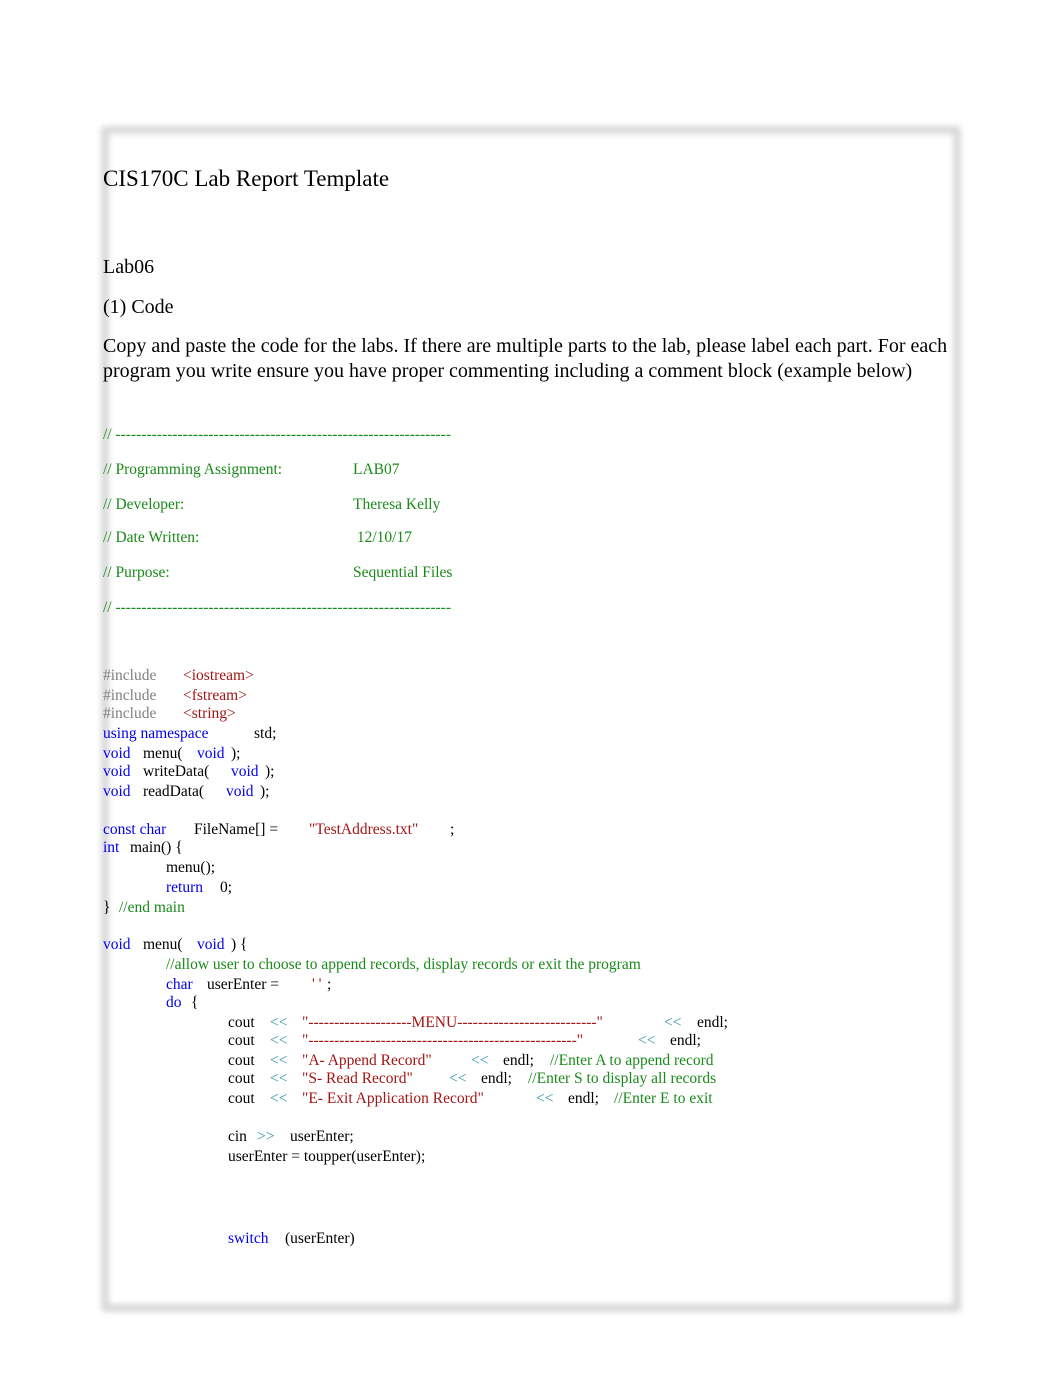 This screenshot has height=1377, width=1062. Describe the element at coordinates (246, 178) in the screenshot. I see `document-title: CIS170C Lab Report Template` at that location.